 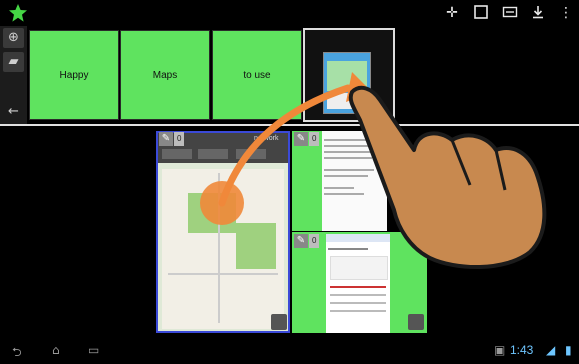 I want to click on back-nav-icon: ⮌, so click(x=17, y=353).